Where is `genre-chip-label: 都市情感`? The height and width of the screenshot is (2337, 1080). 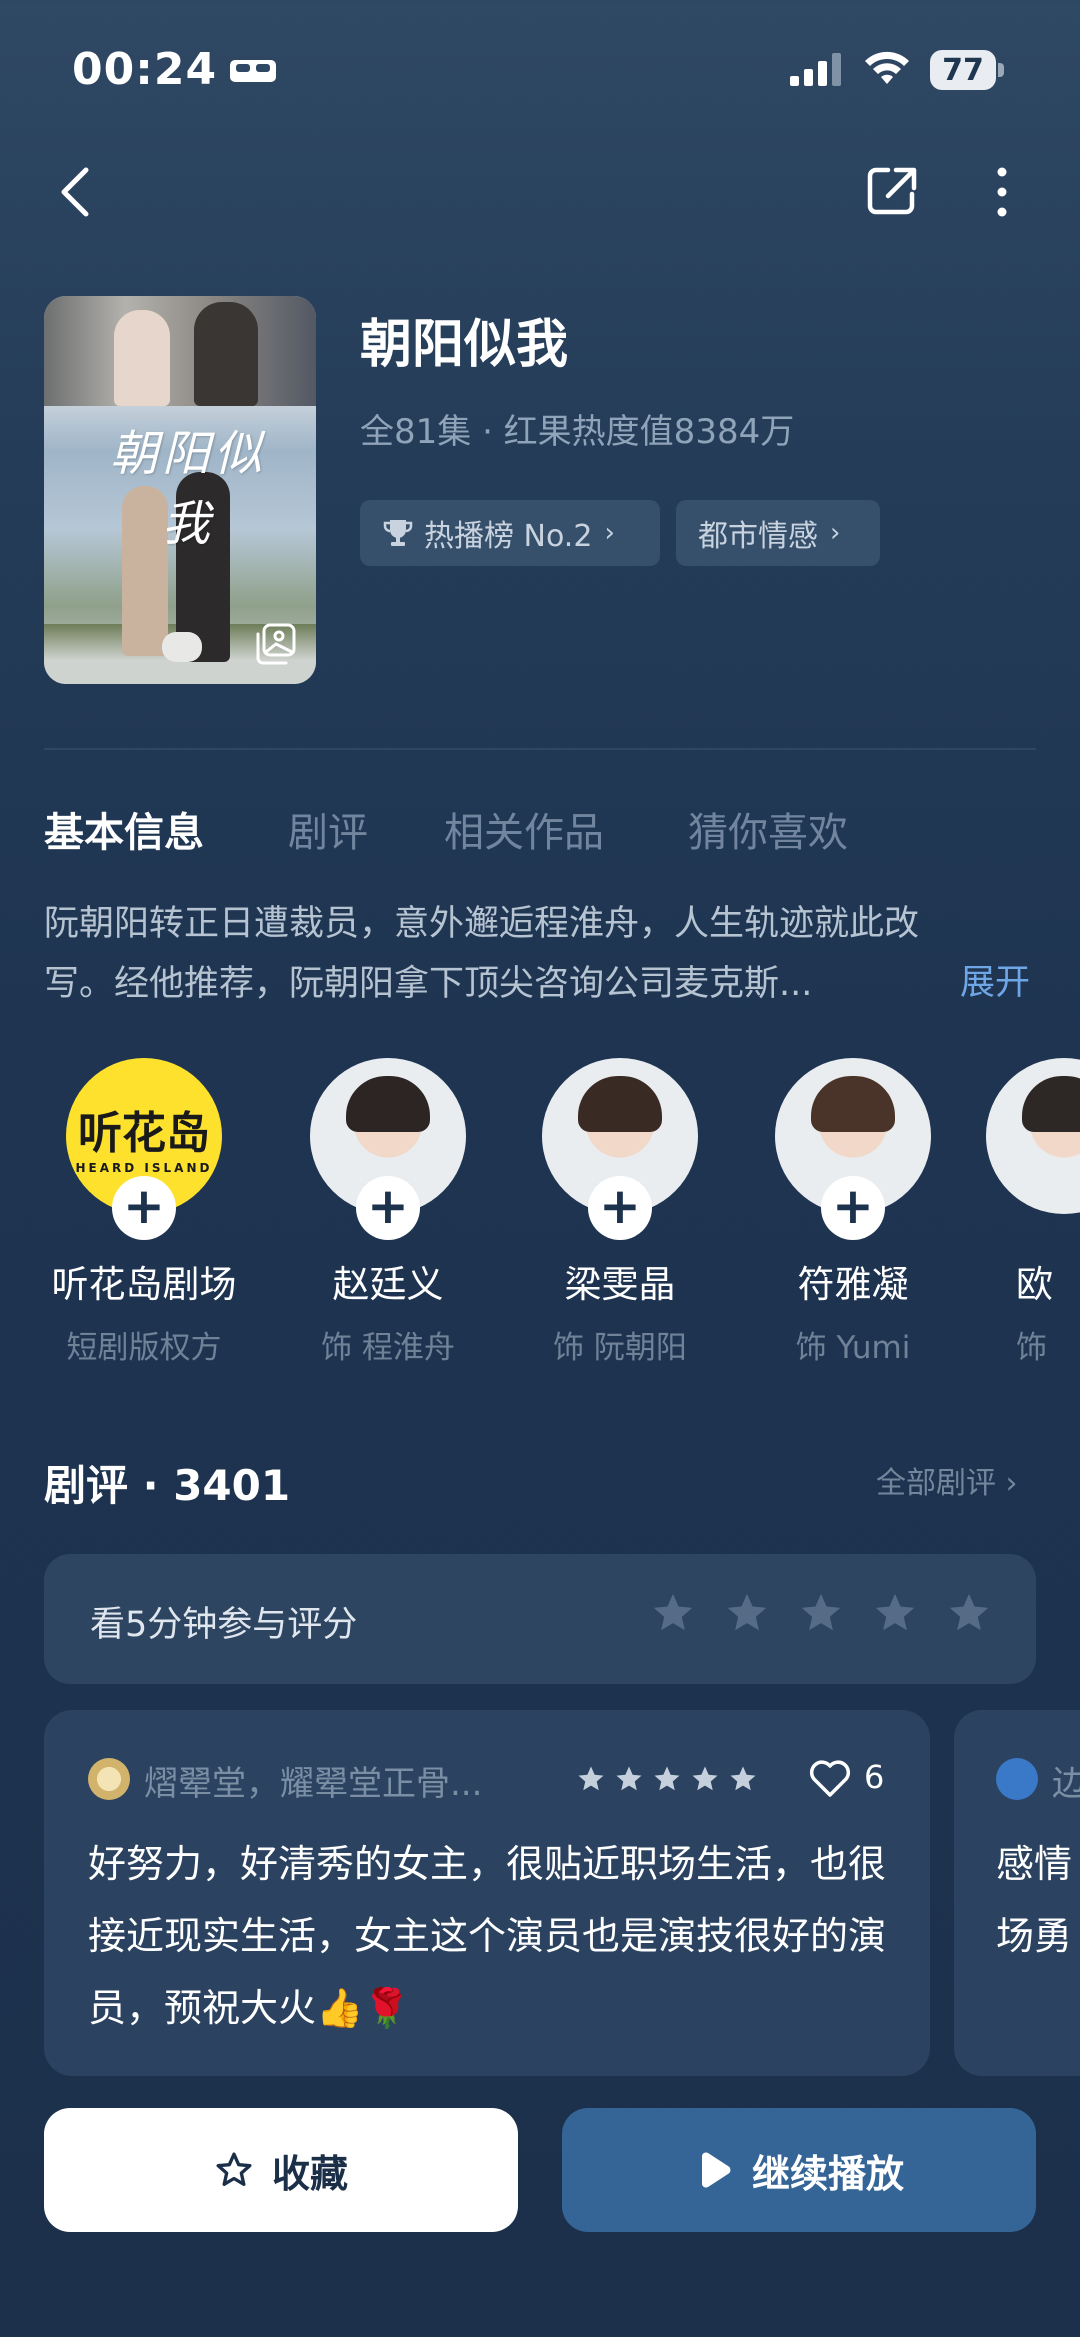
genre-chip-label: 都市情感 is located at coordinates (758, 536).